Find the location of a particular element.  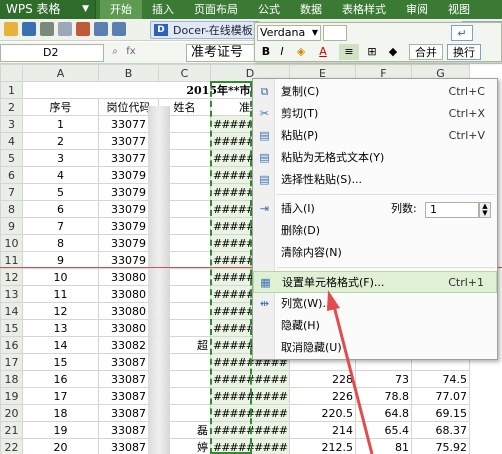

cell-seq: 20 is located at coordinates (60, 446).